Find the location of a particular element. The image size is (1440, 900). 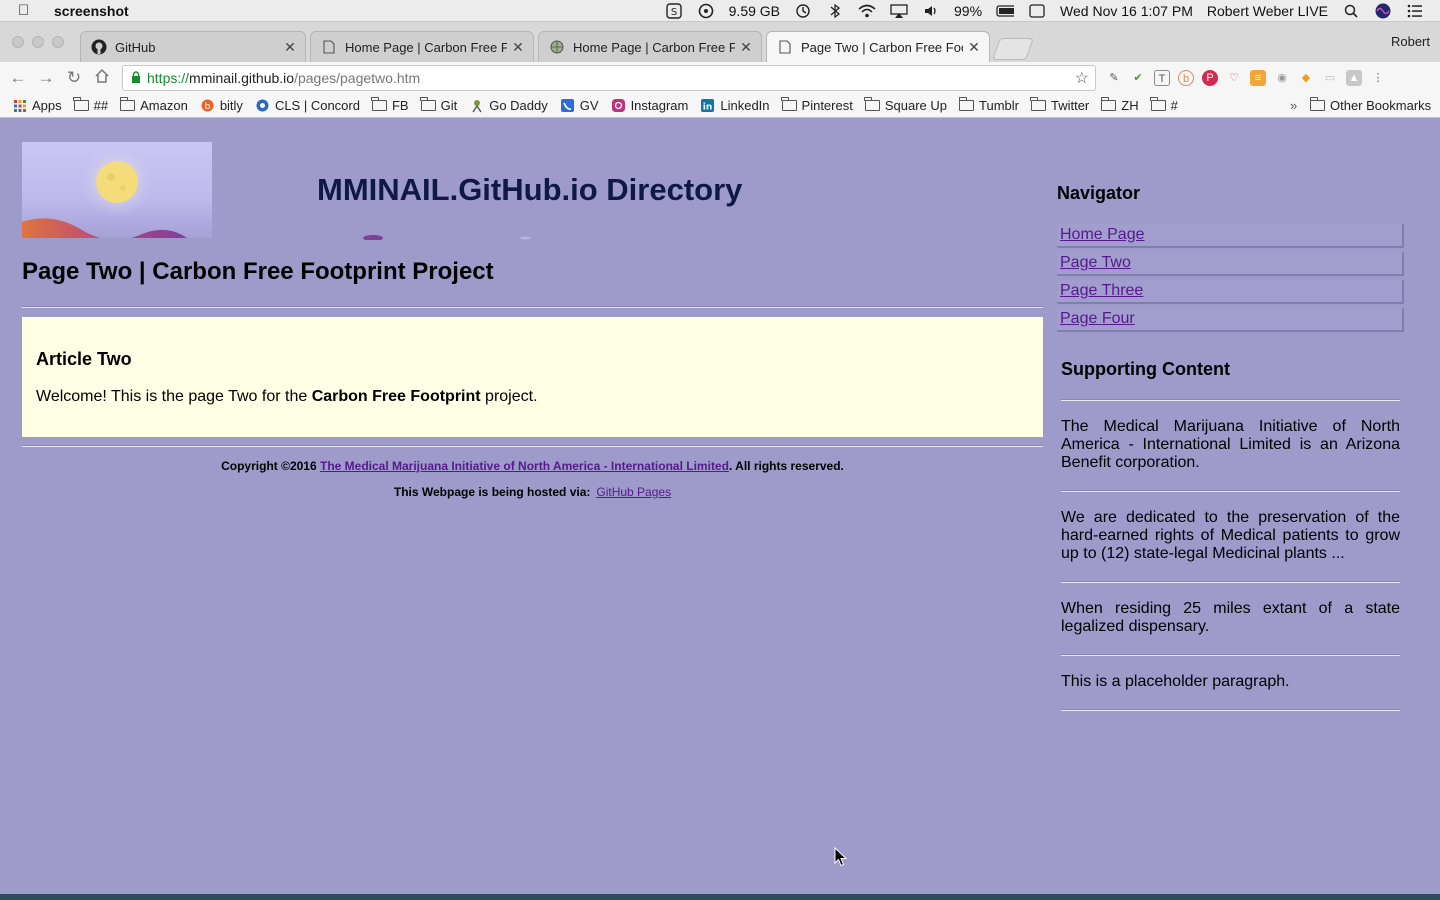

bookmark-apps: Apps is located at coordinates (37, 105).